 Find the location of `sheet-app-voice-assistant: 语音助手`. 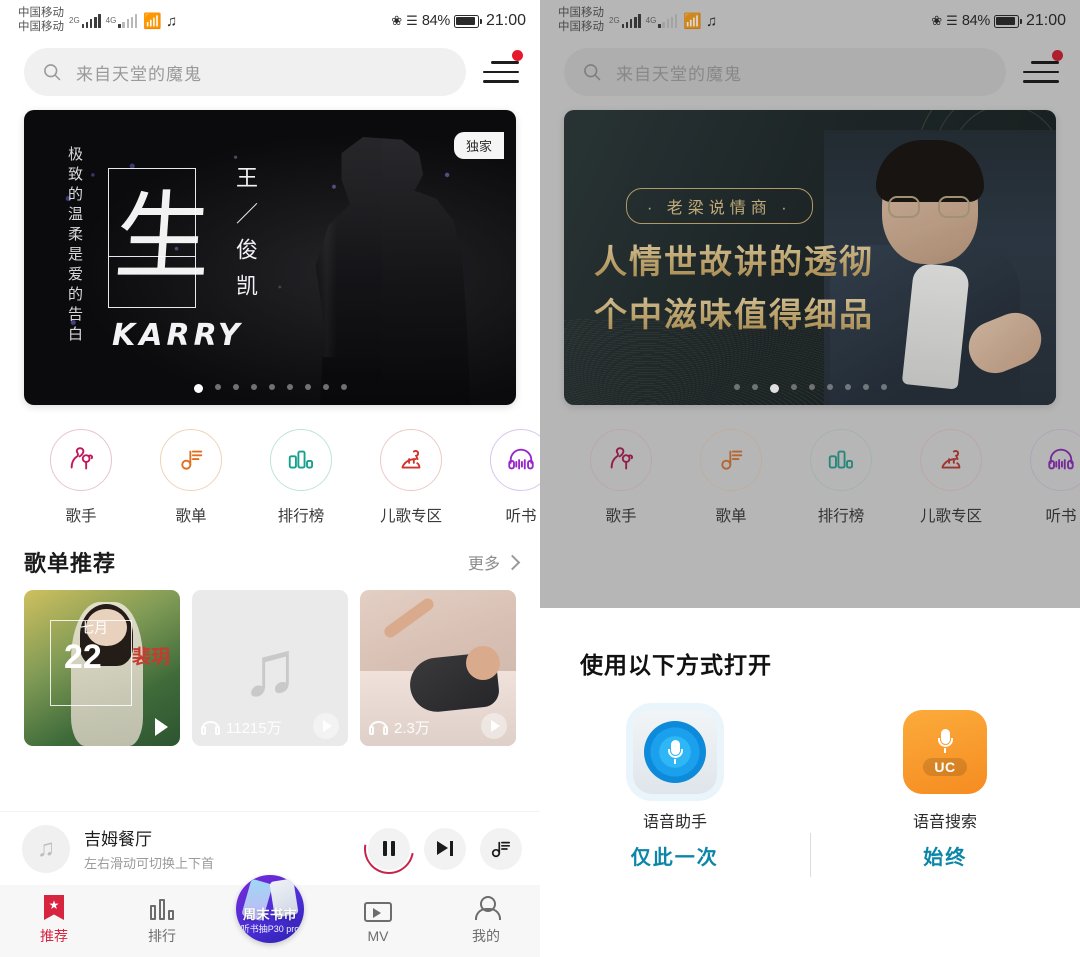

sheet-app-voice-assistant: 语音助手 is located at coordinates (675, 771).